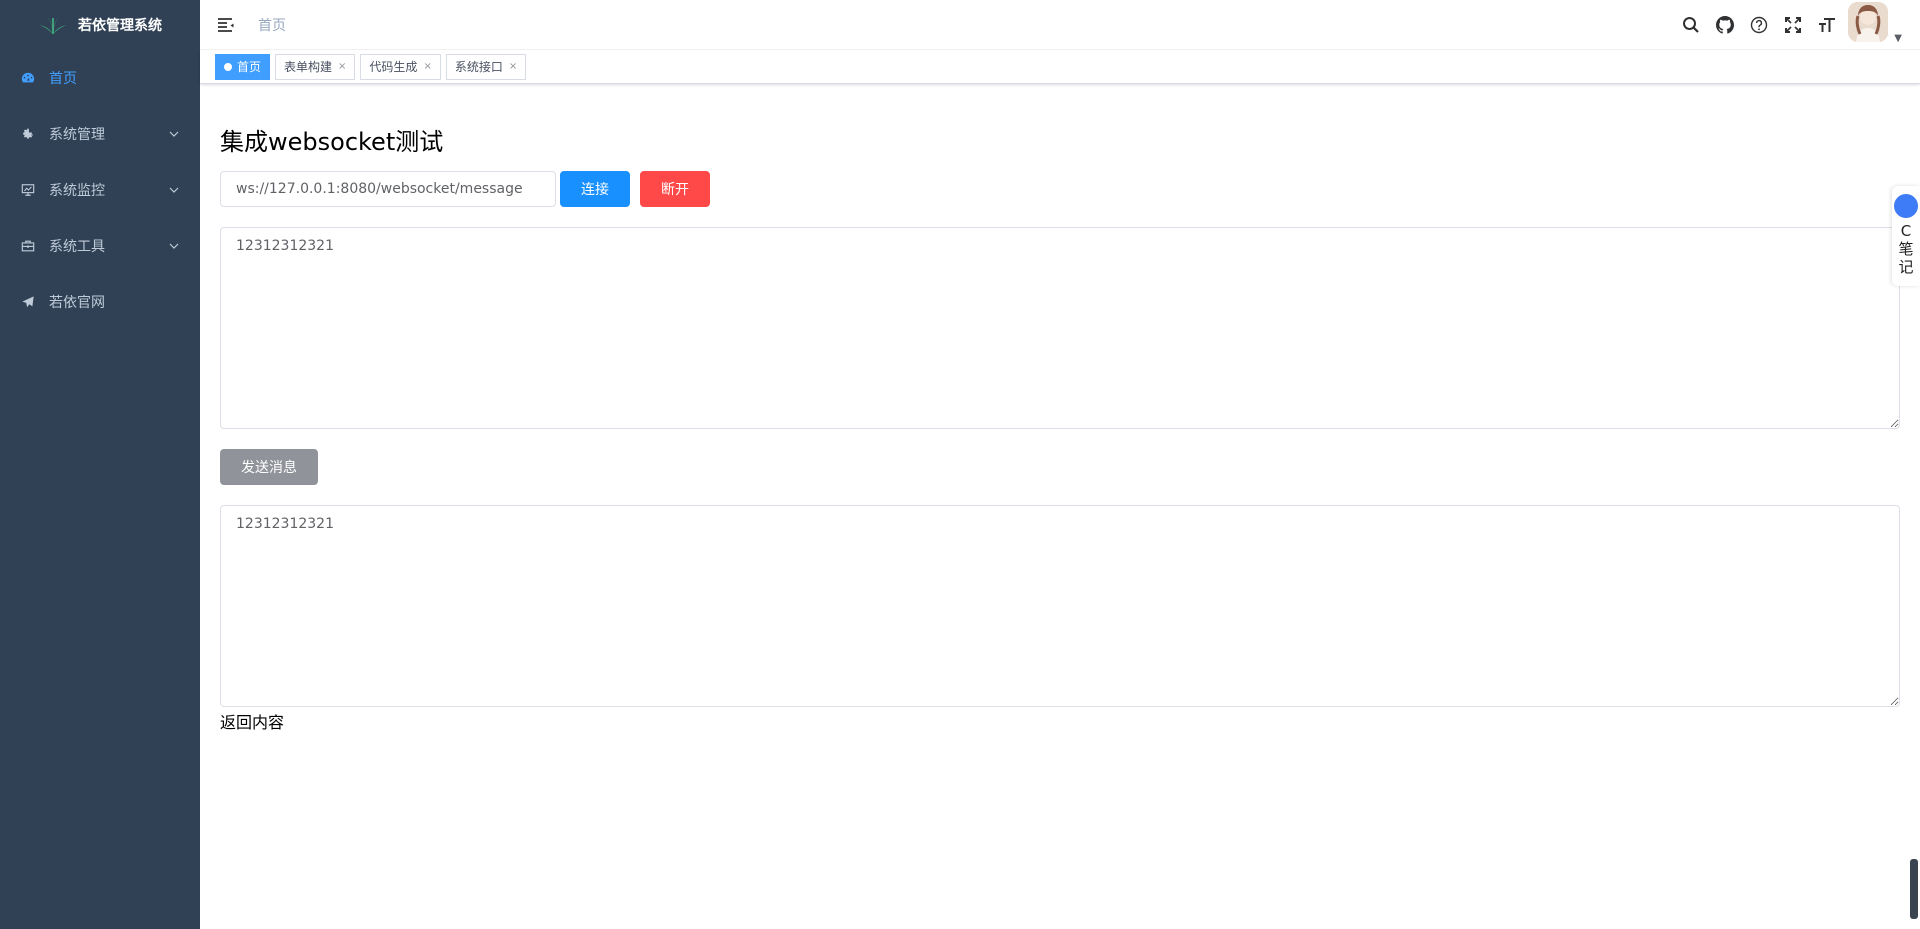 This screenshot has width=1920, height=929. What do you see at coordinates (226, 25) in the screenshot?
I see `hamburger-icon` at bounding box center [226, 25].